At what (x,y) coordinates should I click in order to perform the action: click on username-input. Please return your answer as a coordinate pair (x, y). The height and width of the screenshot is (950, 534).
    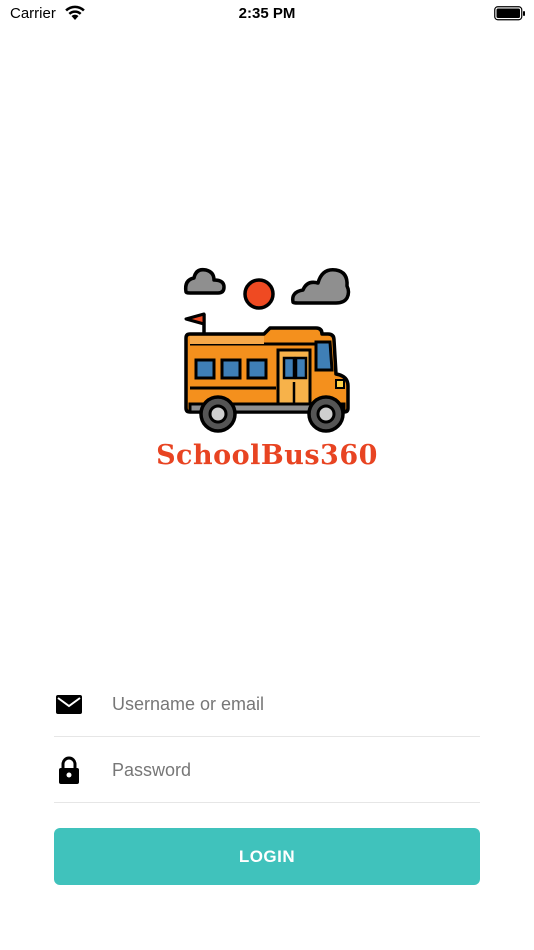
    Looking at the image, I should click on (292, 704).